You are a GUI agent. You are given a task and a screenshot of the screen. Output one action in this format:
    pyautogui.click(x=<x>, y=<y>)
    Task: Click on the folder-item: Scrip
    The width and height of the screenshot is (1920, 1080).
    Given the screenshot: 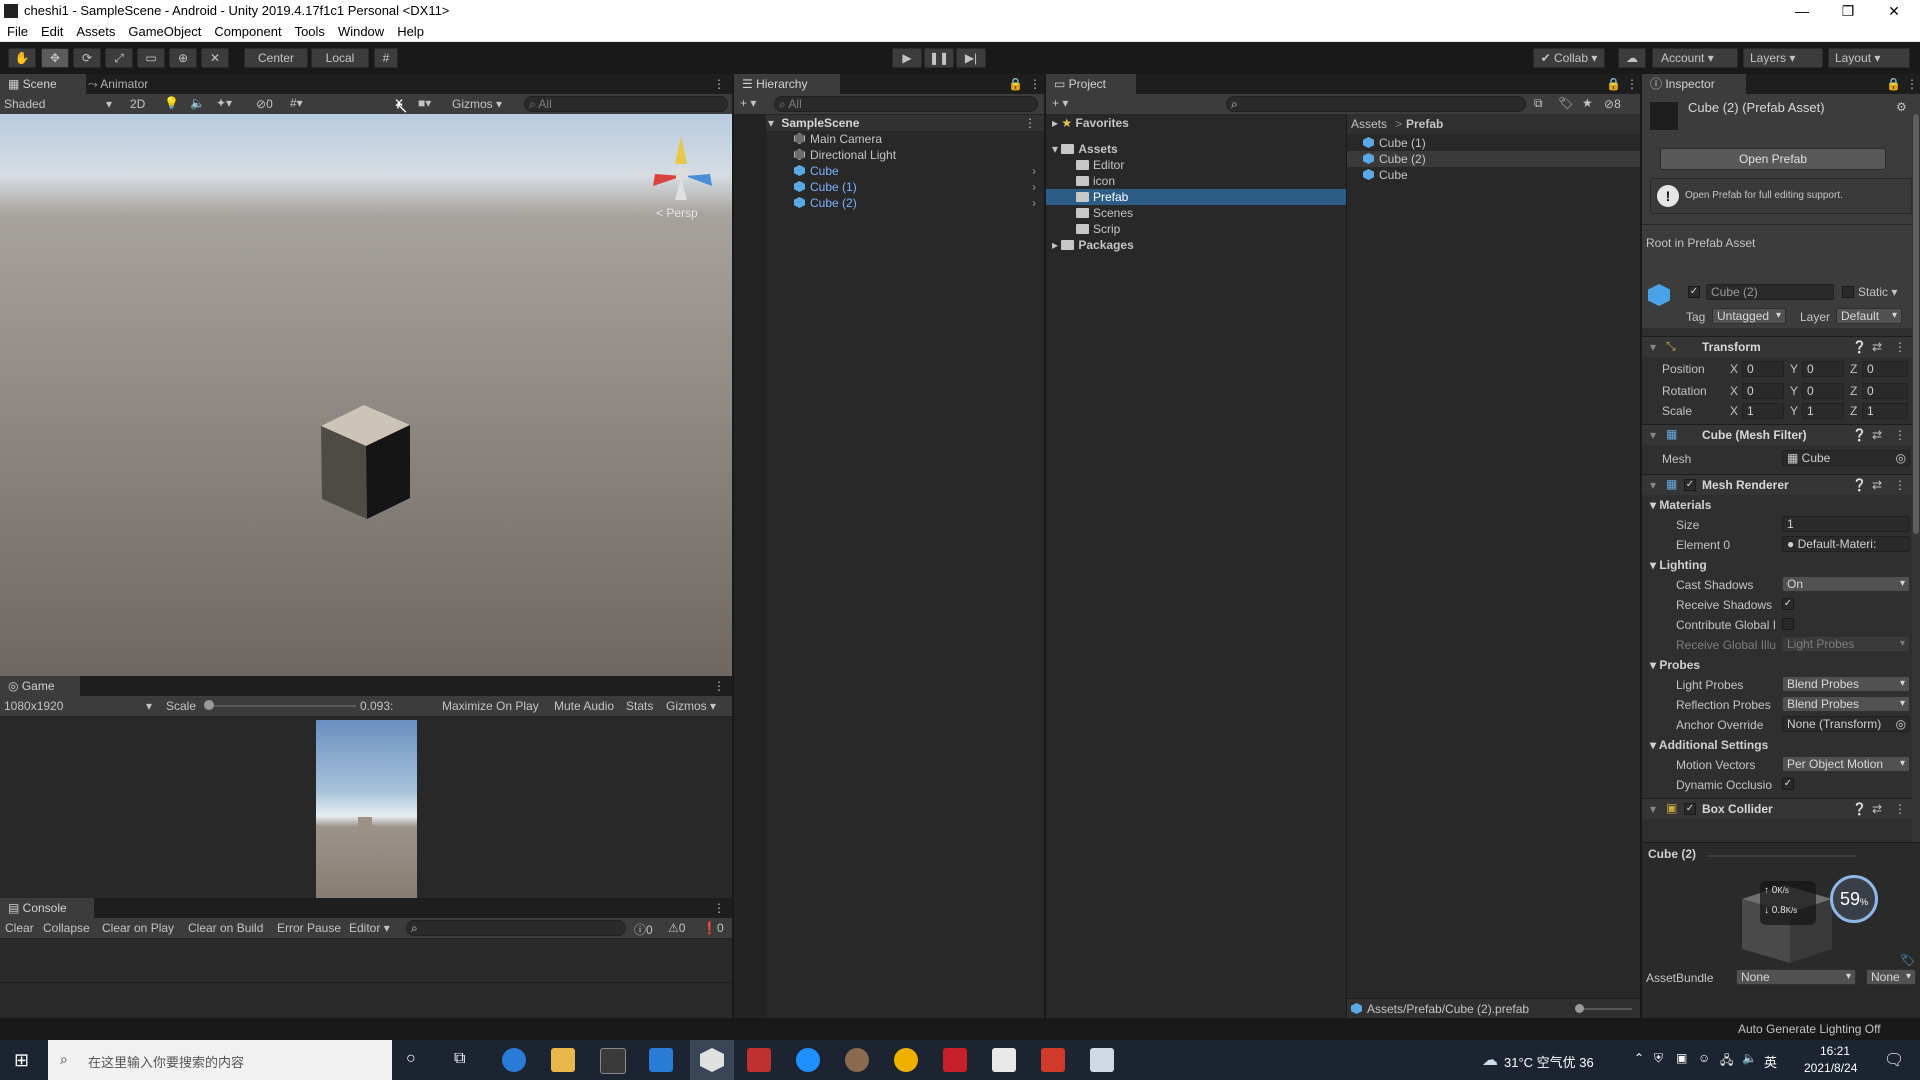 What is the action you would take?
    pyautogui.click(x=1209, y=229)
    